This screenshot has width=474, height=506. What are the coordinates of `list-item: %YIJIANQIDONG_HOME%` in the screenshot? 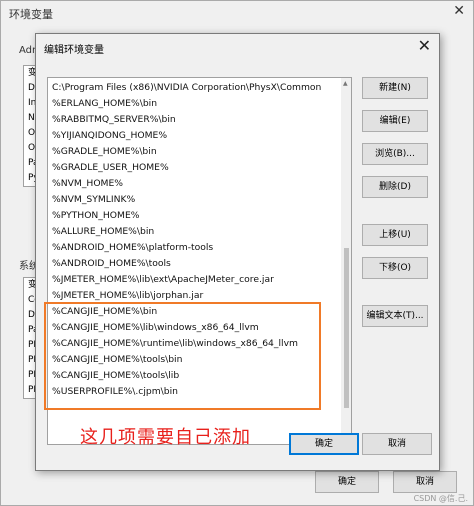 It's located at (109, 135).